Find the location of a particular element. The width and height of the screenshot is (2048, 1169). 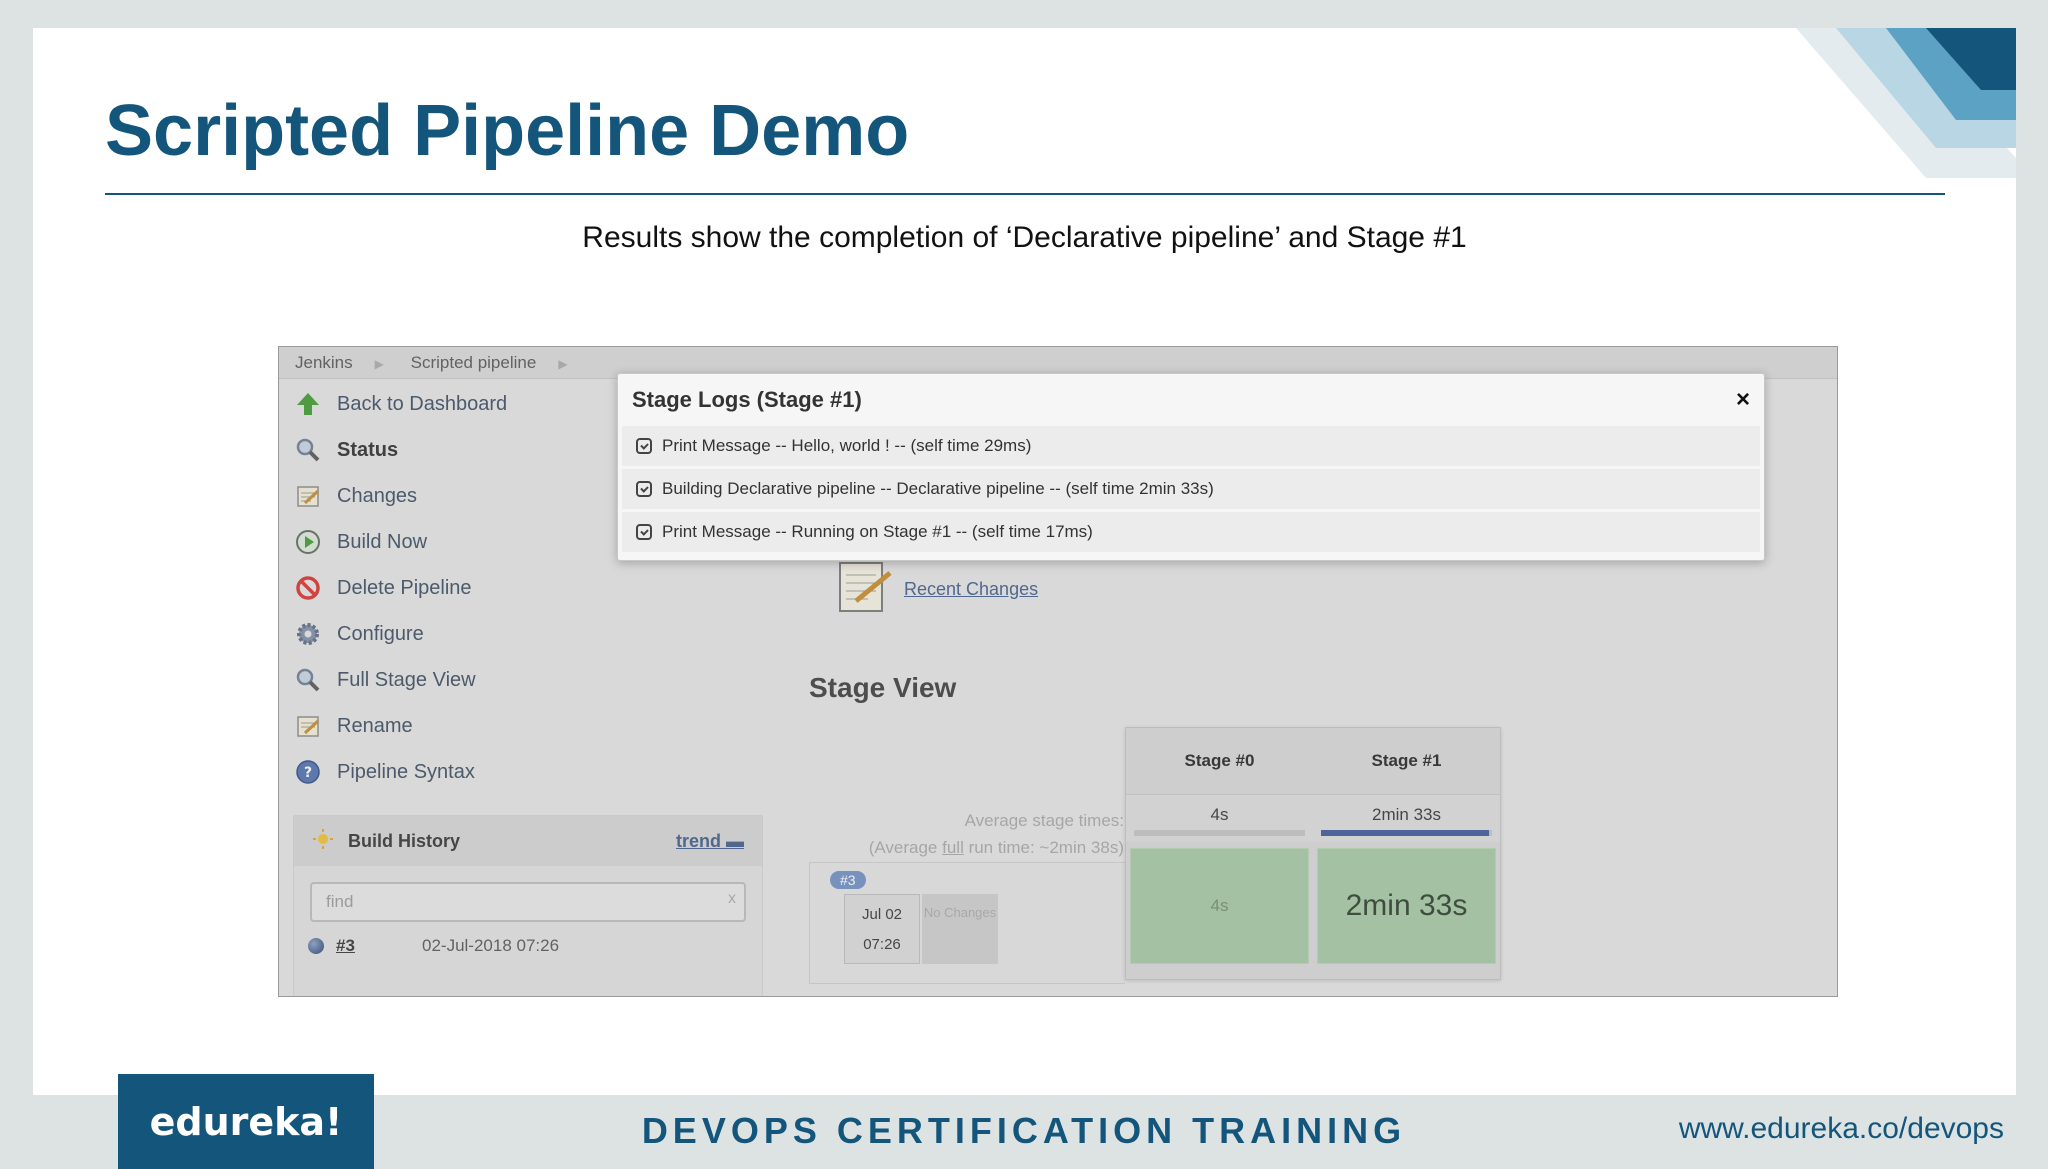

build-run-row: #3 Jul 02 07:26 No Changes is located at coordinates (967, 923).